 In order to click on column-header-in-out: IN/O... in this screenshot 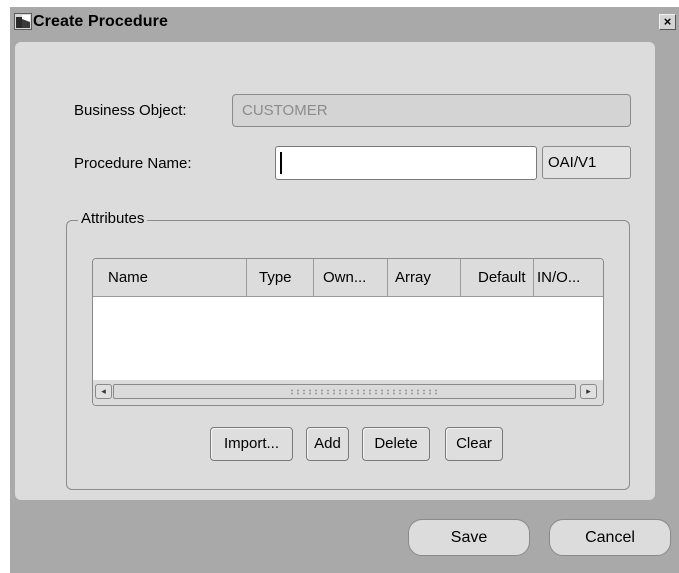, I will do `click(568, 277)`.